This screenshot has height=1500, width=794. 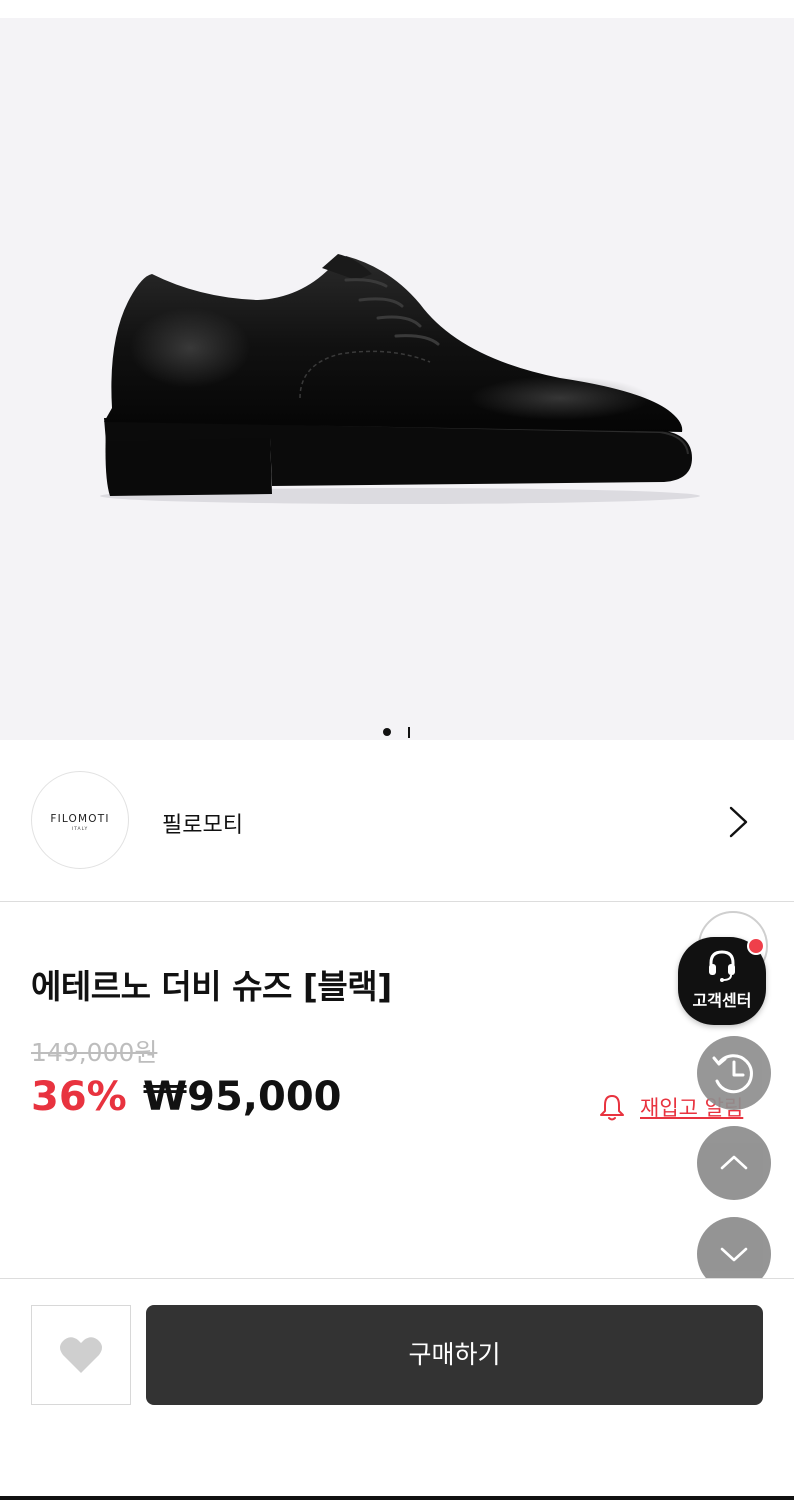 I want to click on brand-logo: FILOMOTI ITALY, so click(x=80, y=820).